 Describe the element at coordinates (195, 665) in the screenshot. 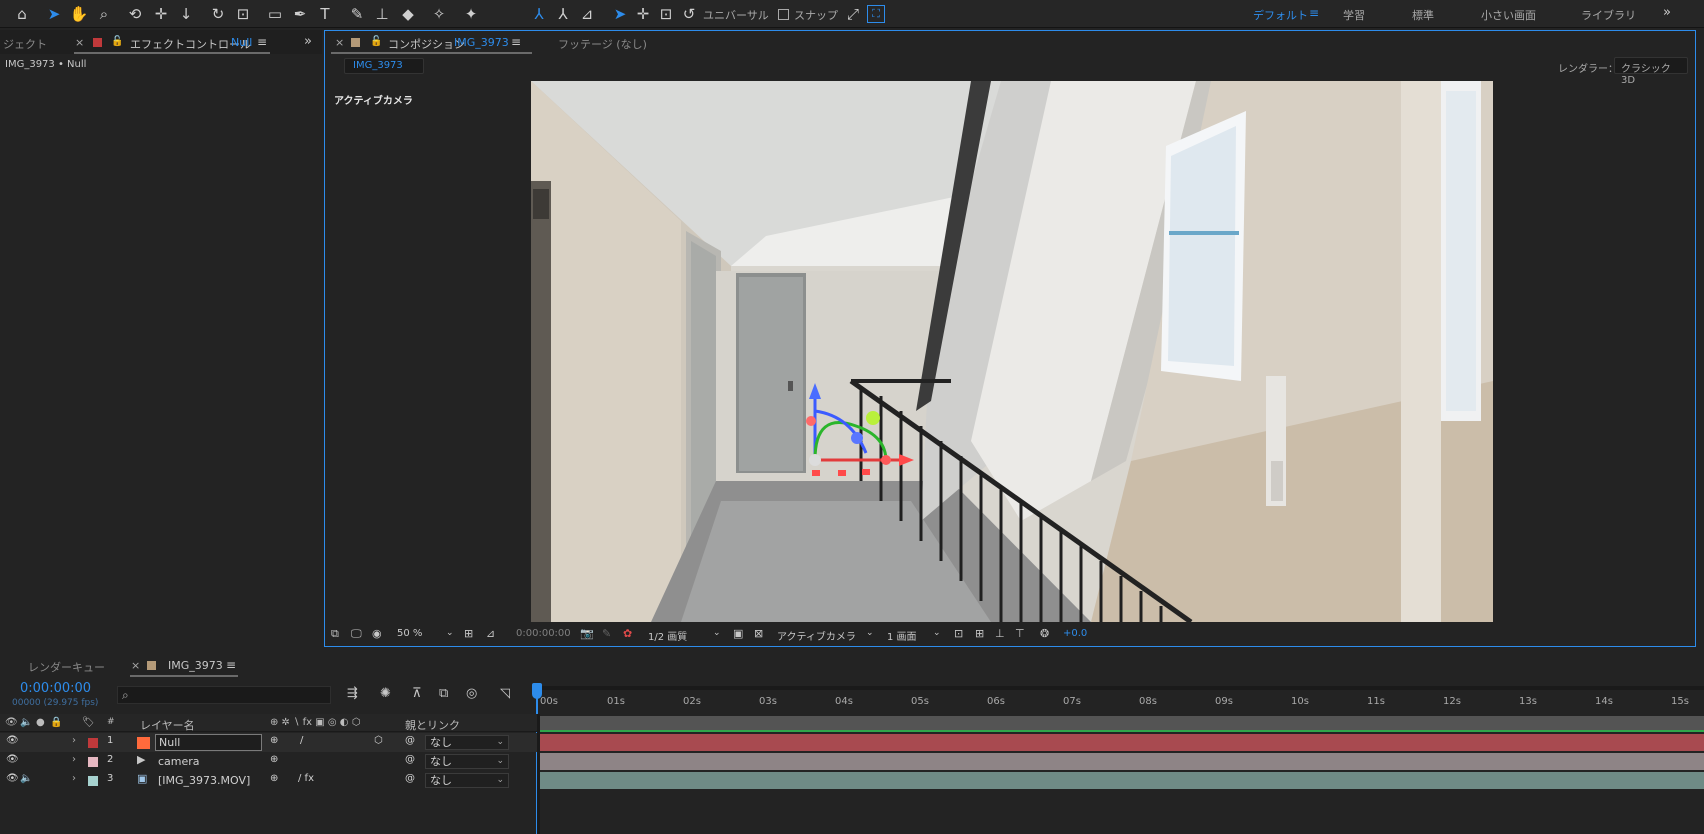

I see `timeline-comp-tab: IMG_3973` at that location.